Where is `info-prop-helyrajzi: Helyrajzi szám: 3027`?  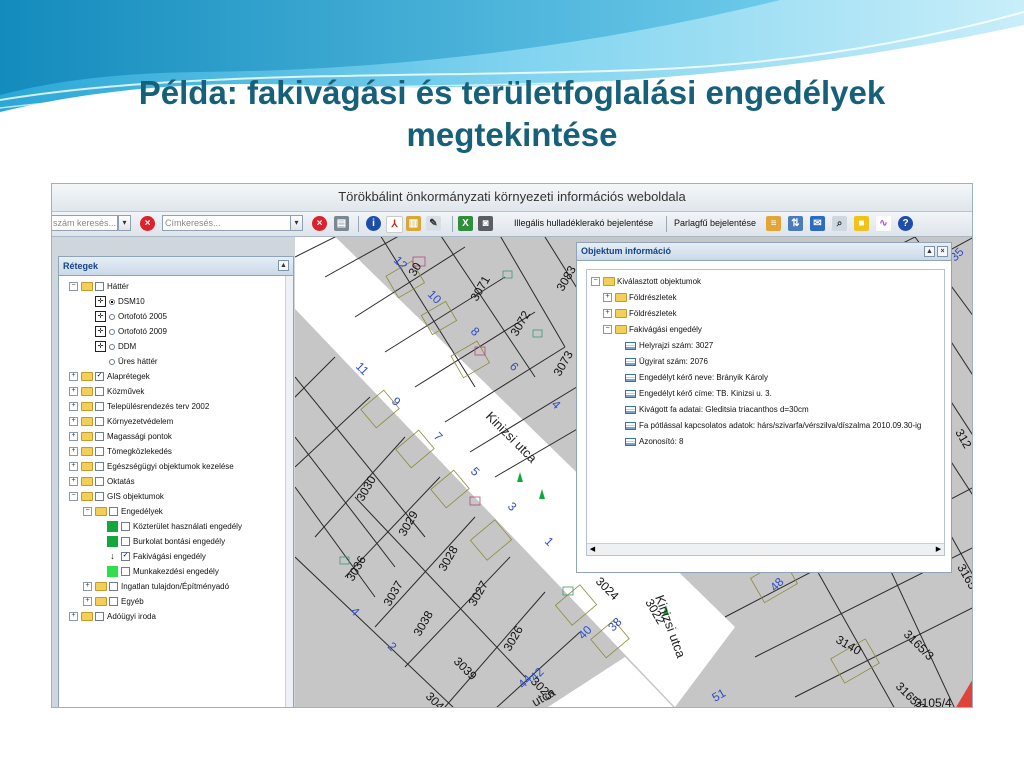 info-prop-helyrajzi: Helyrajzi szám: 3027 is located at coordinates (669, 345).